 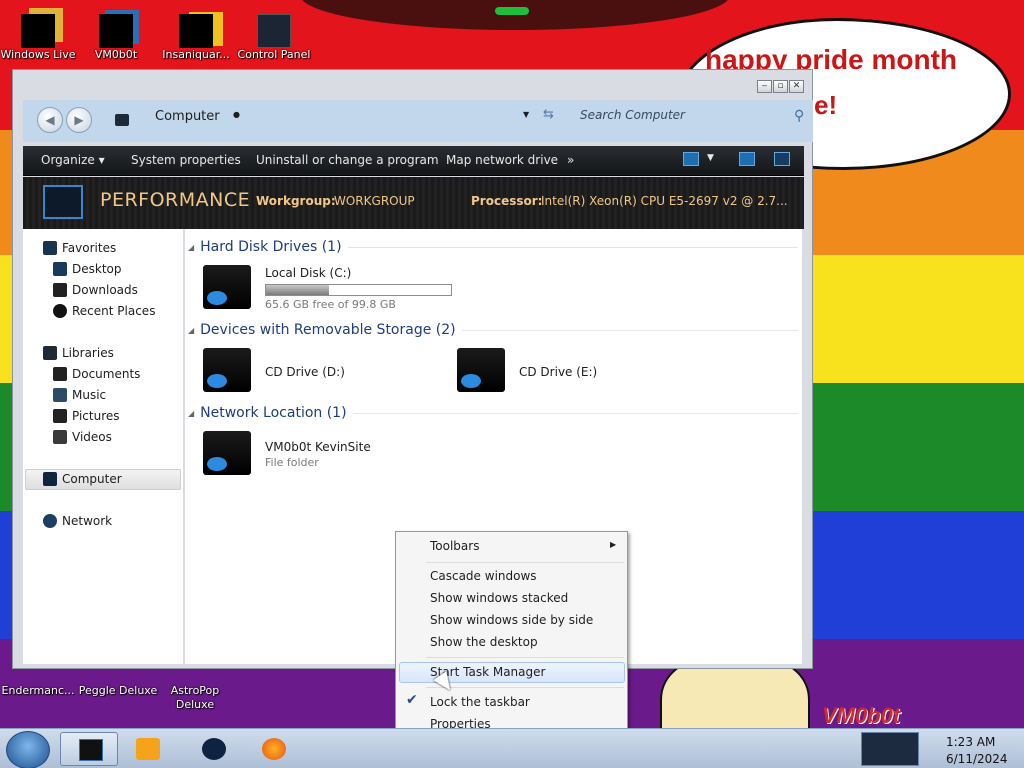 What do you see at coordinates (82, 437) in the screenshot?
I see `nav-item-videos: Videos` at bounding box center [82, 437].